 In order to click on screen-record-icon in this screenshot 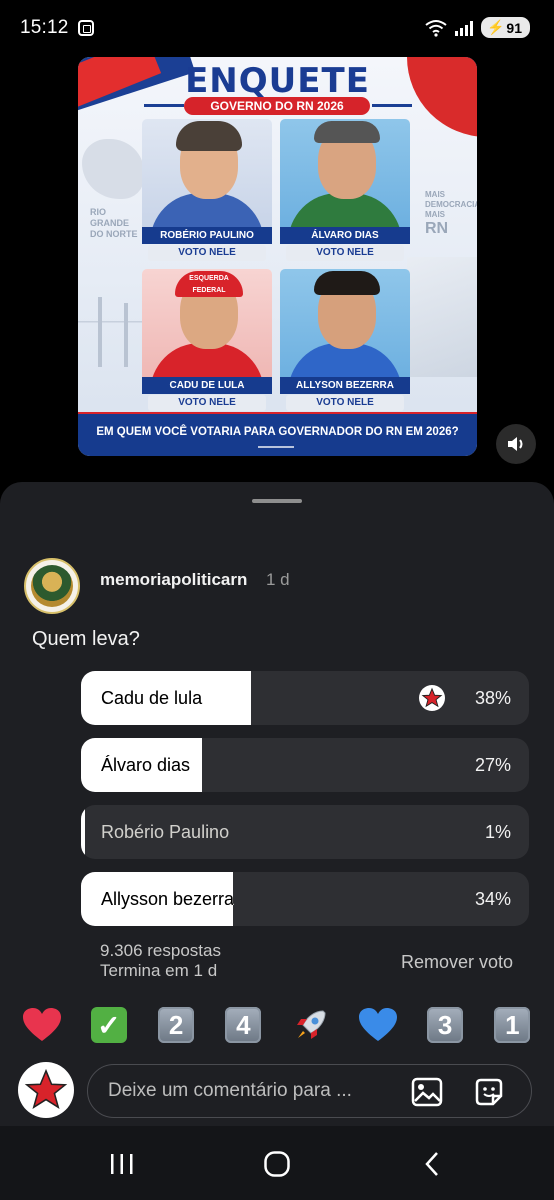, I will do `click(86, 28)`.